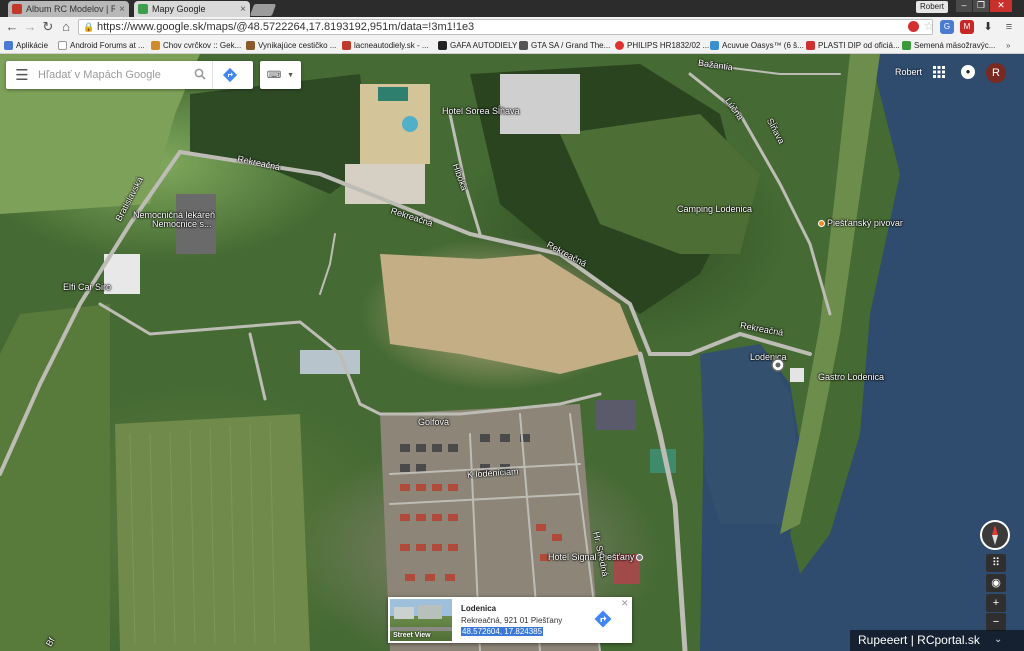  Describe the element at coordinates (434, 422) in the screenshot. I see `road-label: Golfová` at that location.